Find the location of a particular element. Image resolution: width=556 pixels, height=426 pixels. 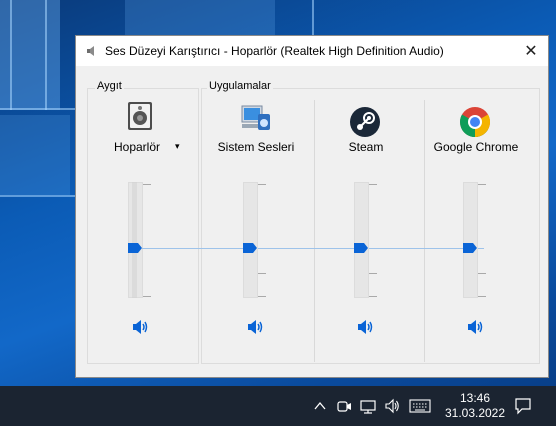

speaker-icon is located at coordinates (90, 51).